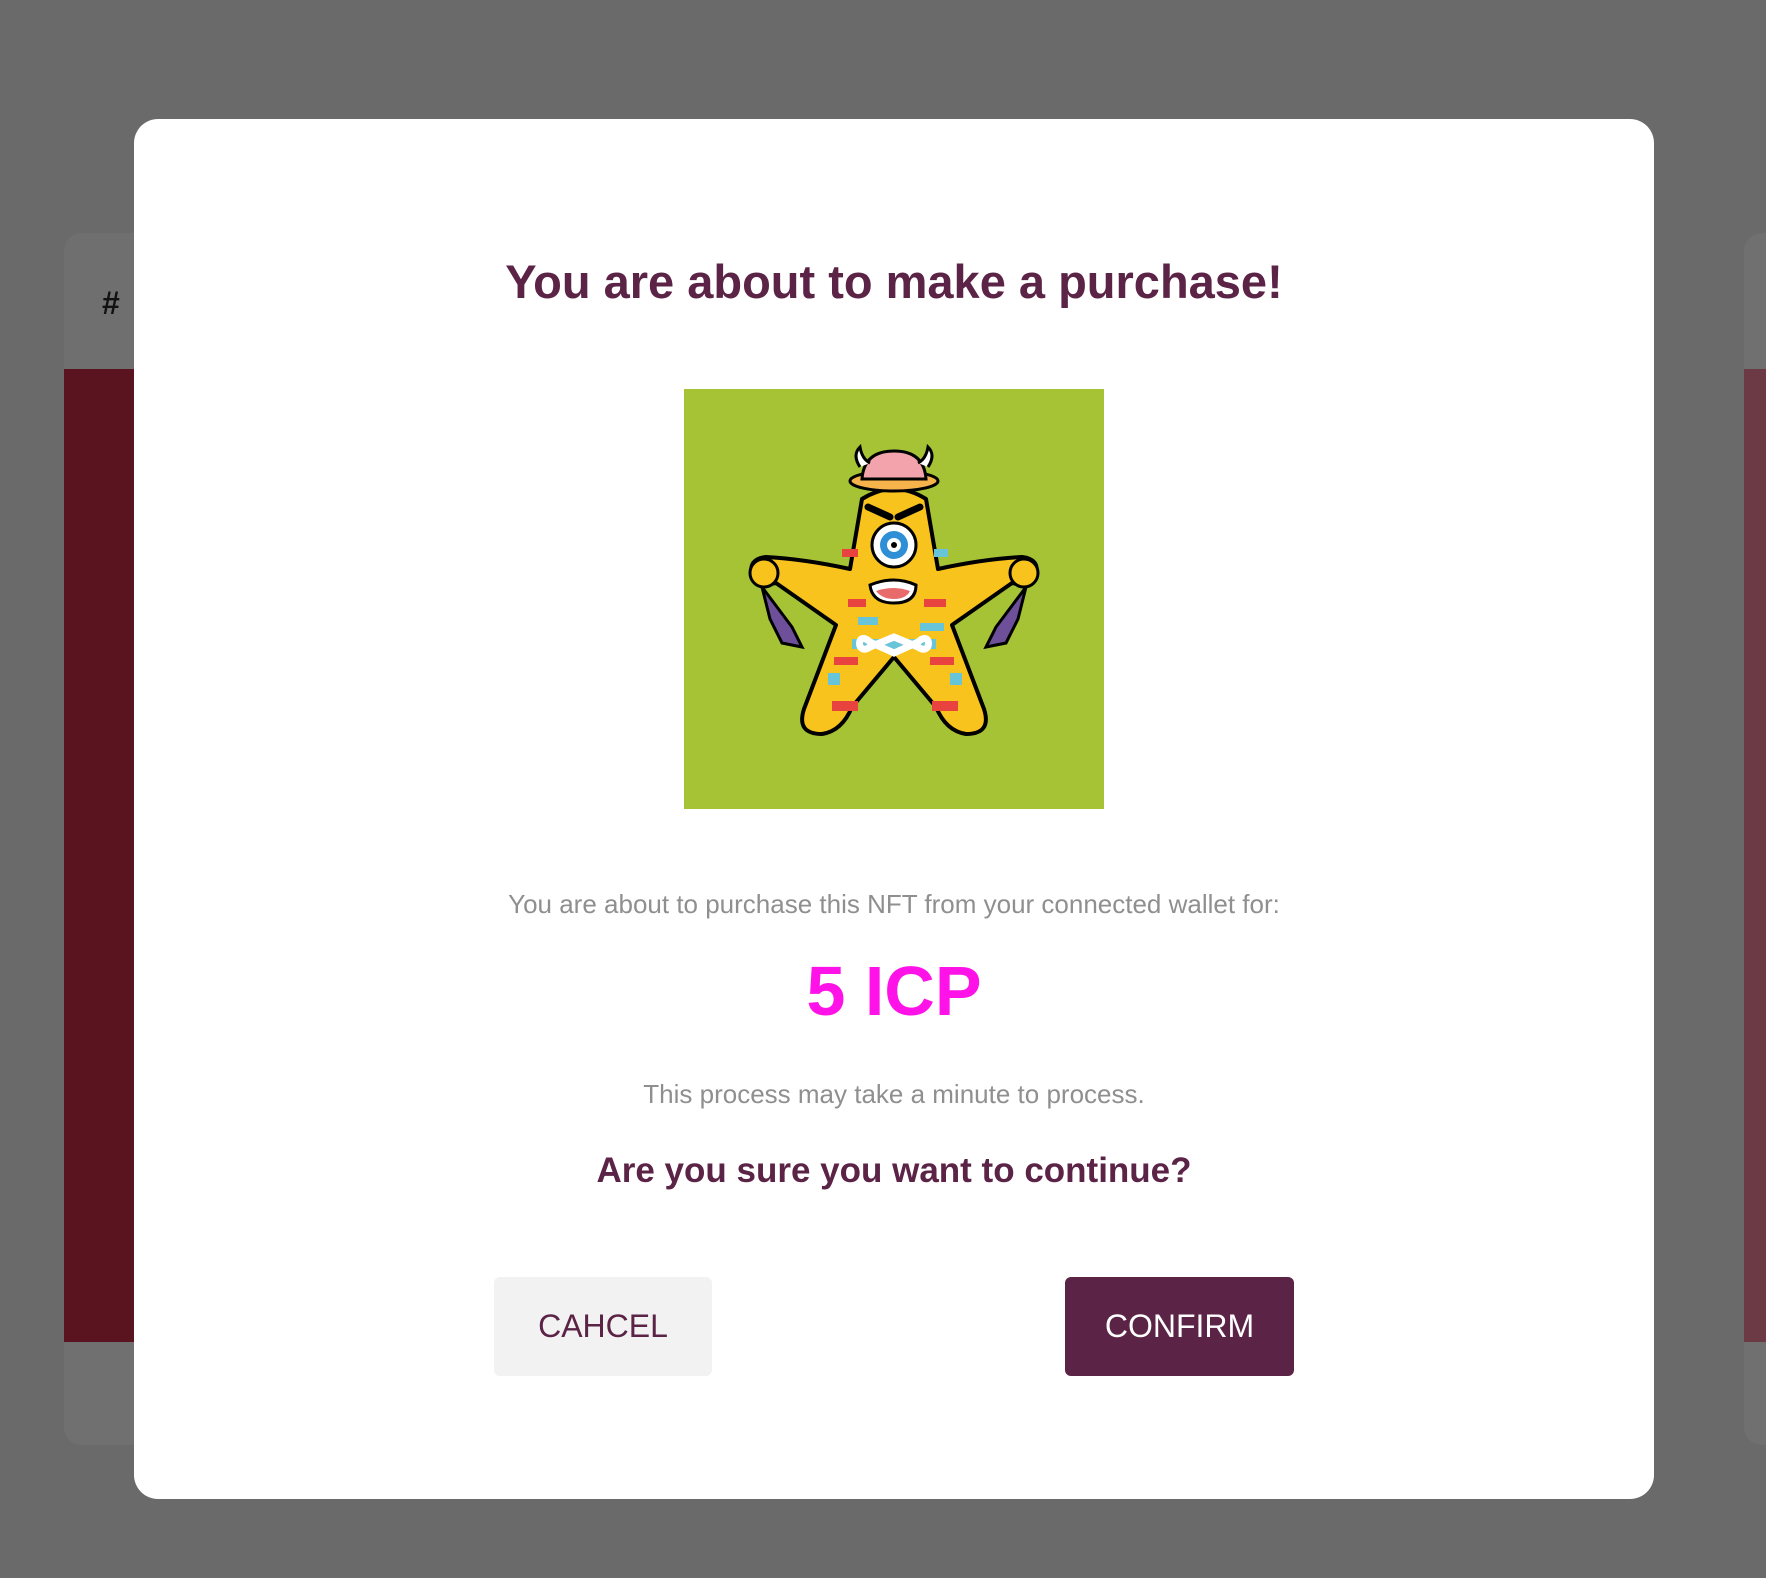 The image size is (1766, 1578). I want to click on card-header-label: #, so click(111, 303).